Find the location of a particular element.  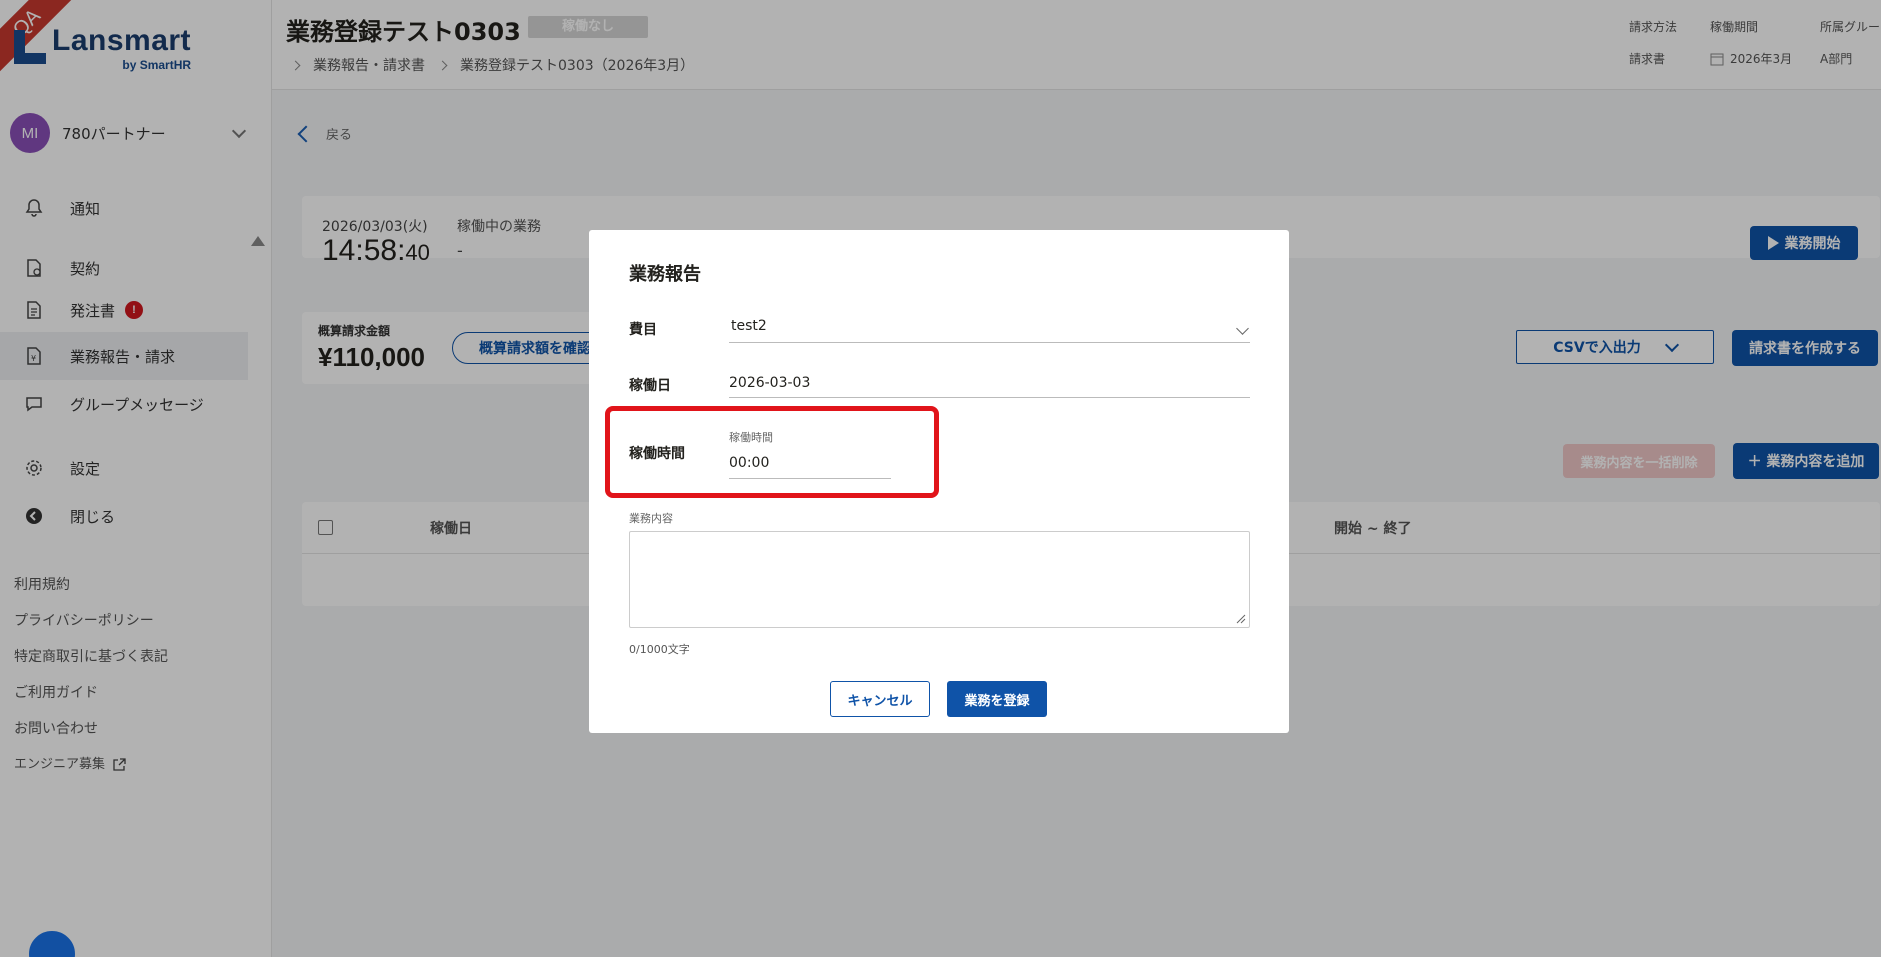

workday-label: 稼働日 is located at coordinates (650, 386).